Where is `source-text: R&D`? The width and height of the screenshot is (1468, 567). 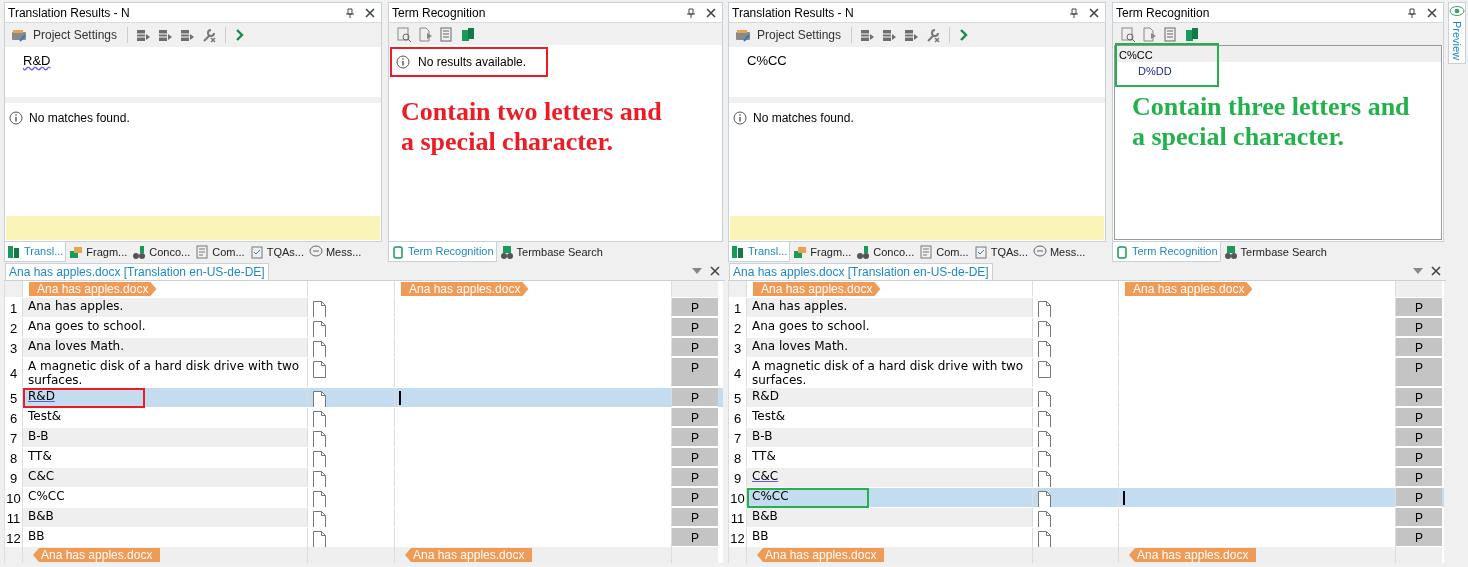 source-text: R&D is located at coordinates (37, 60).